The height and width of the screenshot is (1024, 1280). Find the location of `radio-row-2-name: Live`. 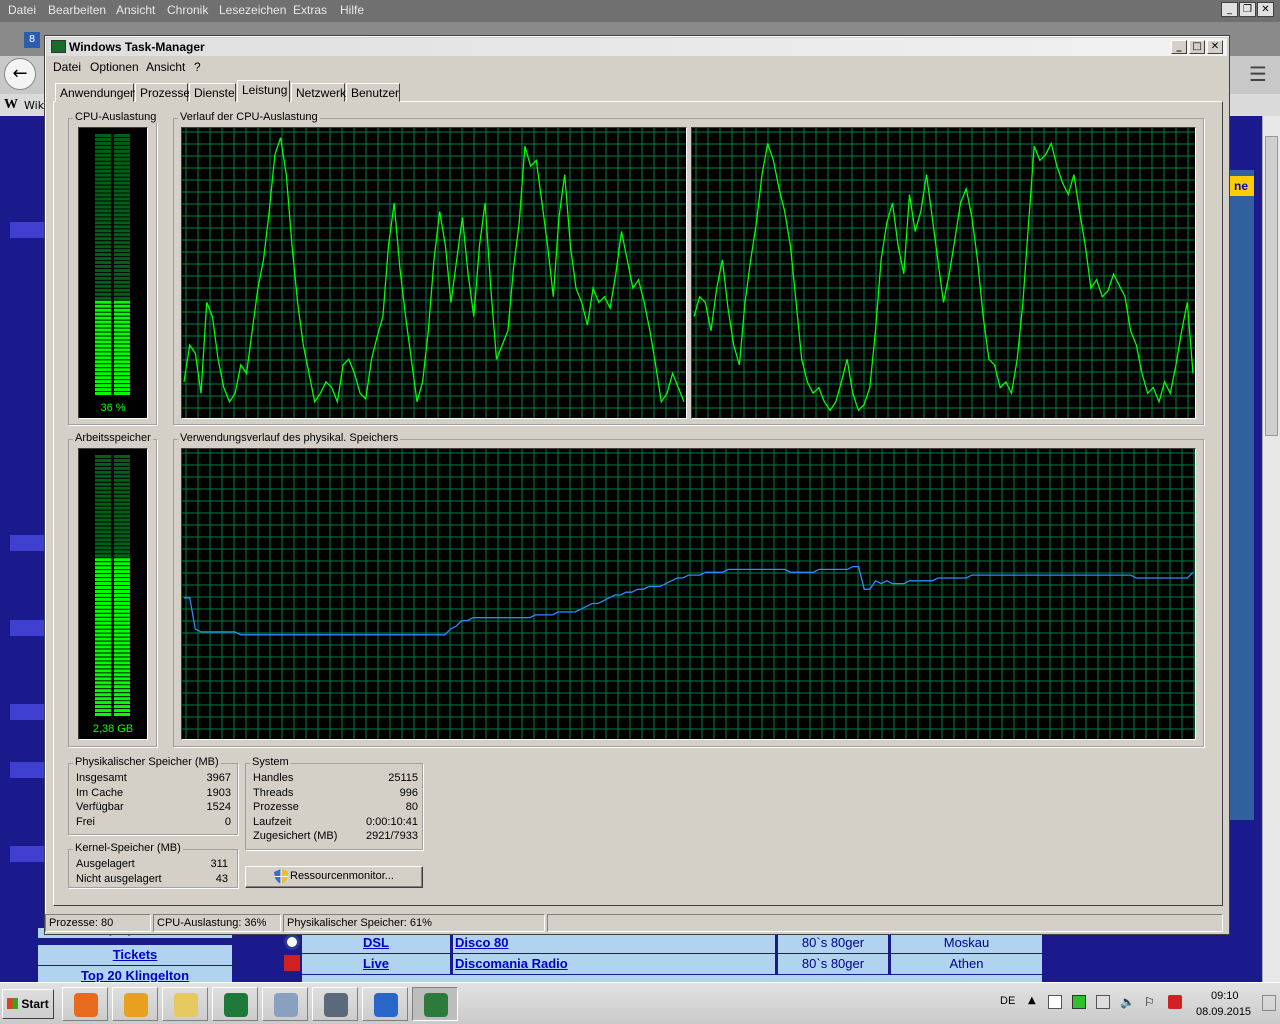

radio-row-2-name: Live is located at coordinates (376, 964).